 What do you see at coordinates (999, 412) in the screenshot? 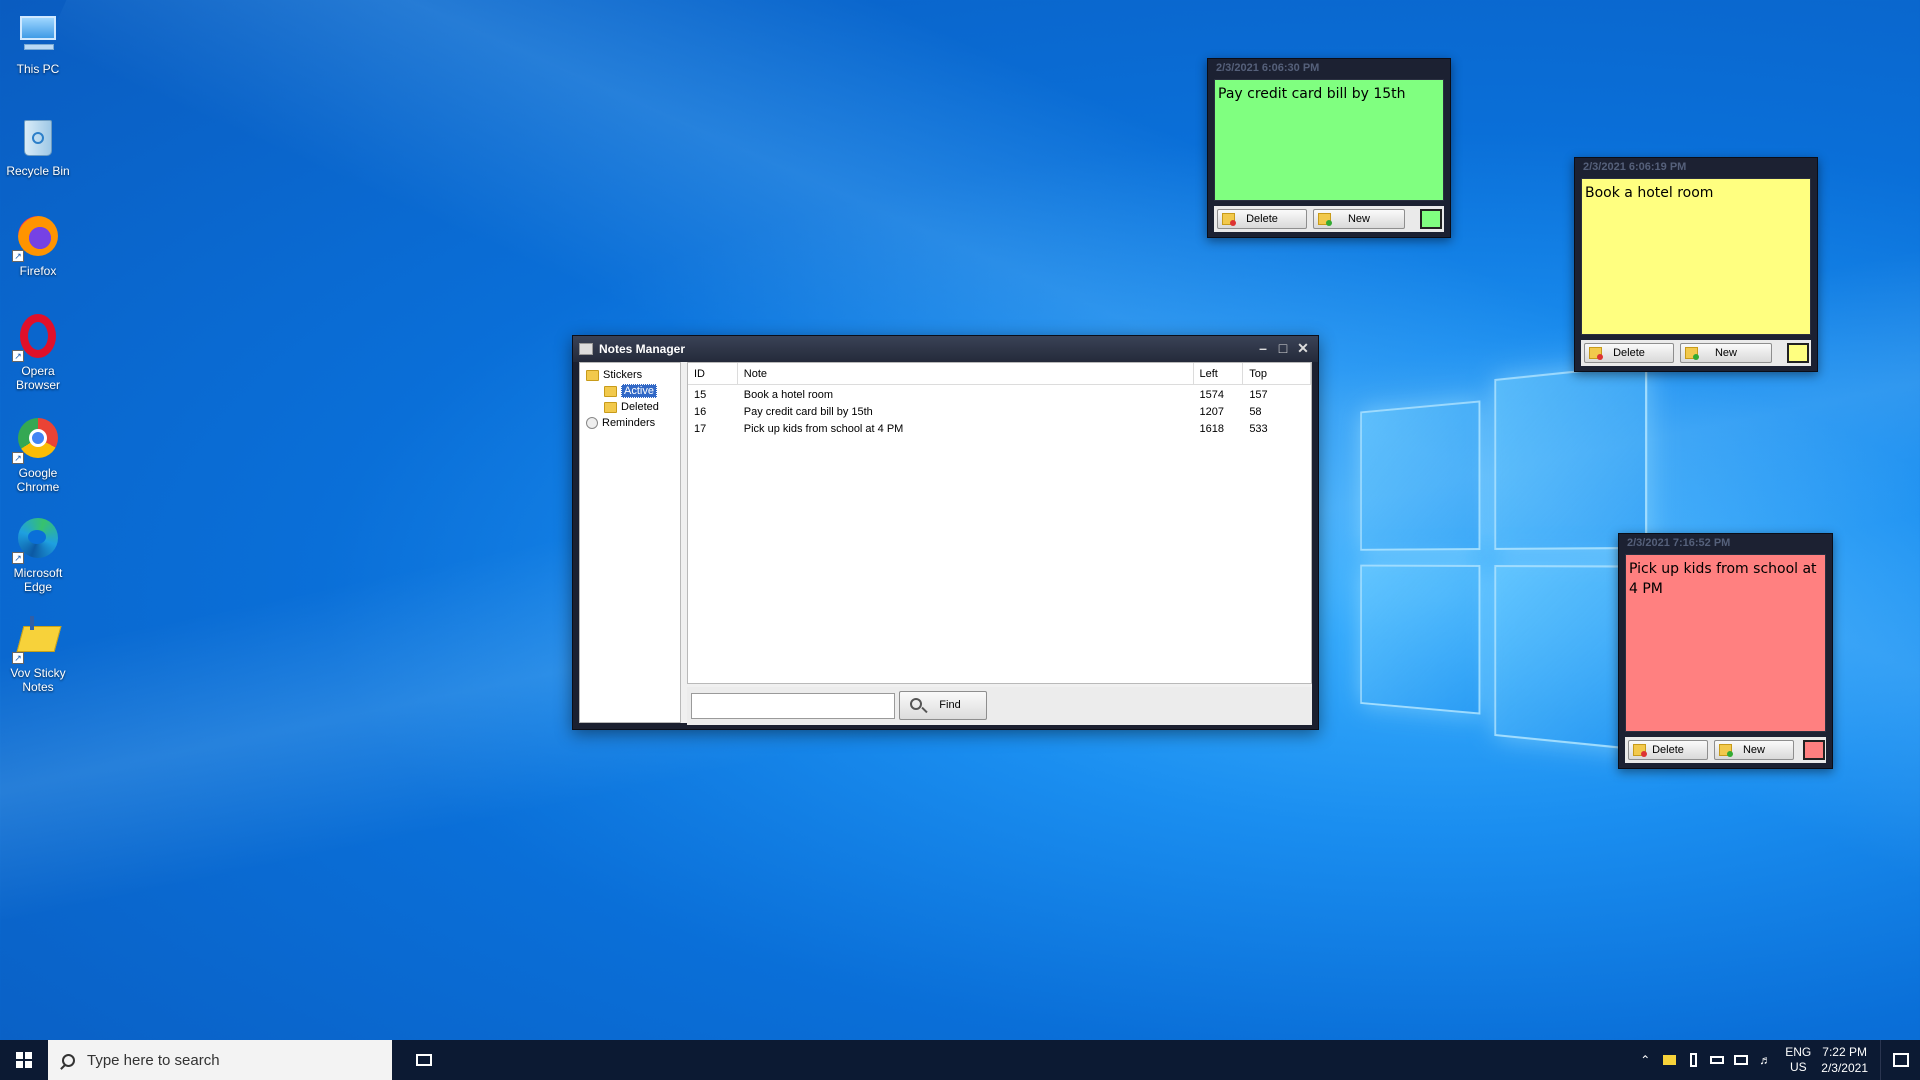
I see `table-row: 16 Pay credit card bill by 15th 1207 58` at bounding box center [999, 412].